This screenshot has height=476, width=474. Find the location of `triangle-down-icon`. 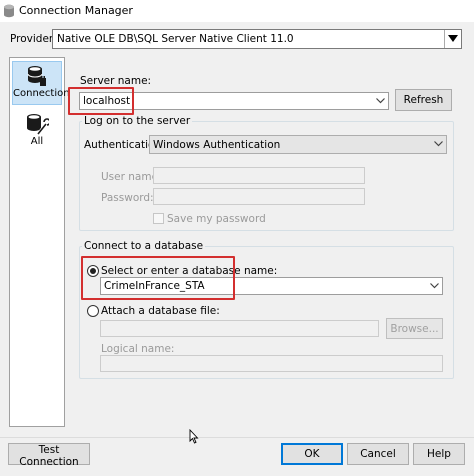

triangle-down-icon is located at coordinates (453, 38).